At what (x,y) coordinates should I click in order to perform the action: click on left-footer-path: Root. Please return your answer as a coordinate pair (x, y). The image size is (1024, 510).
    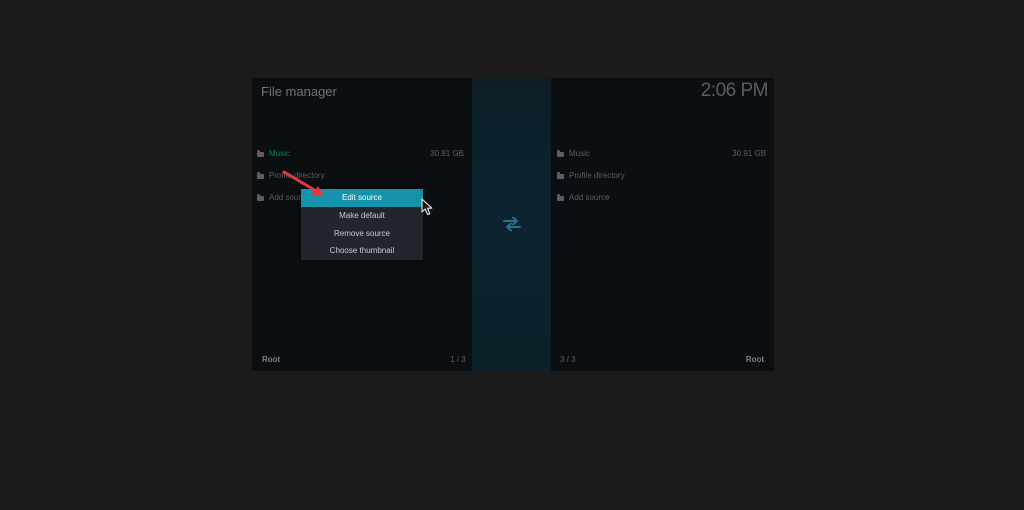
    Looking at the image, I should click on (271, 359).